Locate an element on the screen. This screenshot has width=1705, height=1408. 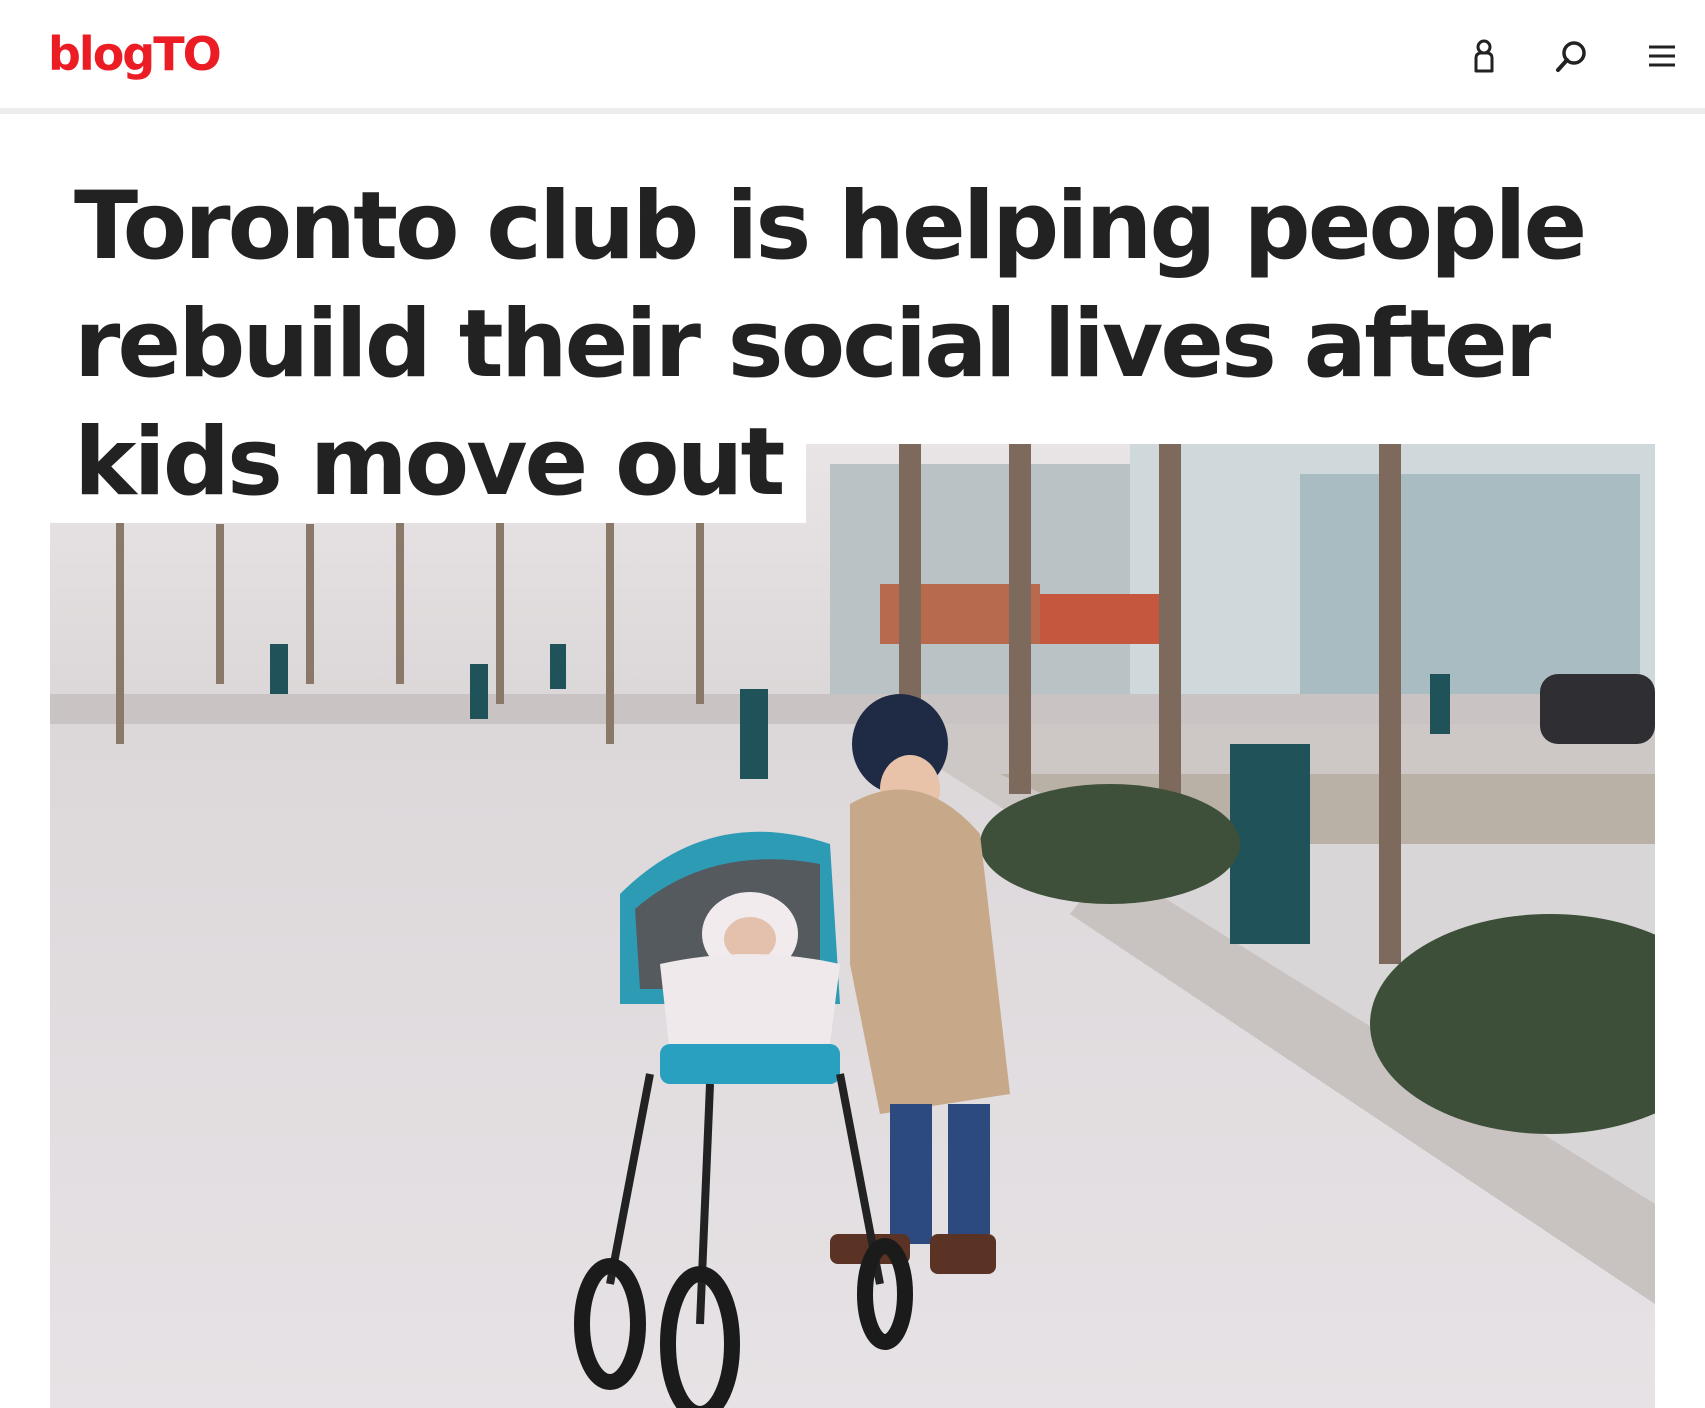
account-icon is located at coordinates (1484, 56).